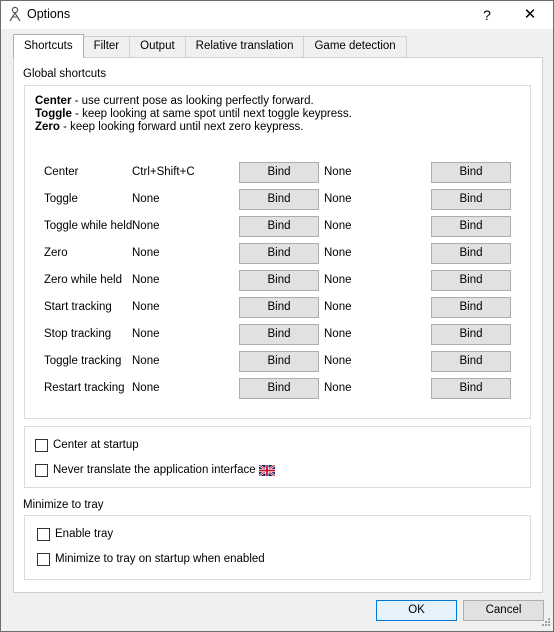 This screenshot has width=554, height=632. I want to click on minimize-to-tray-group, so click(277, 547).